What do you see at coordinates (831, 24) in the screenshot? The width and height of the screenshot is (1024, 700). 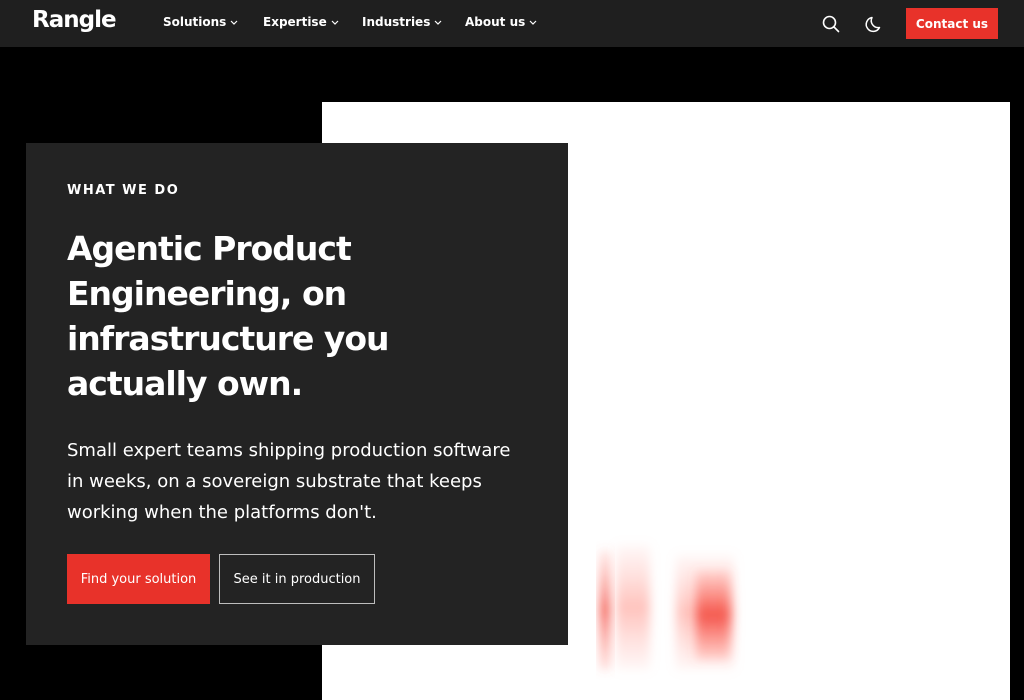 I see `search-icon` at bounding box center [831, 24].